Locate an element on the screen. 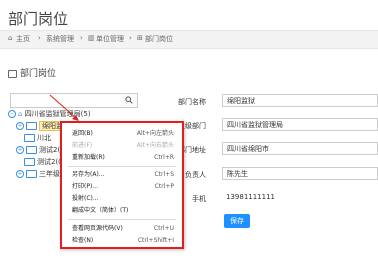  menu-item-label: 返回(B) is located at coordinates (82, 133).